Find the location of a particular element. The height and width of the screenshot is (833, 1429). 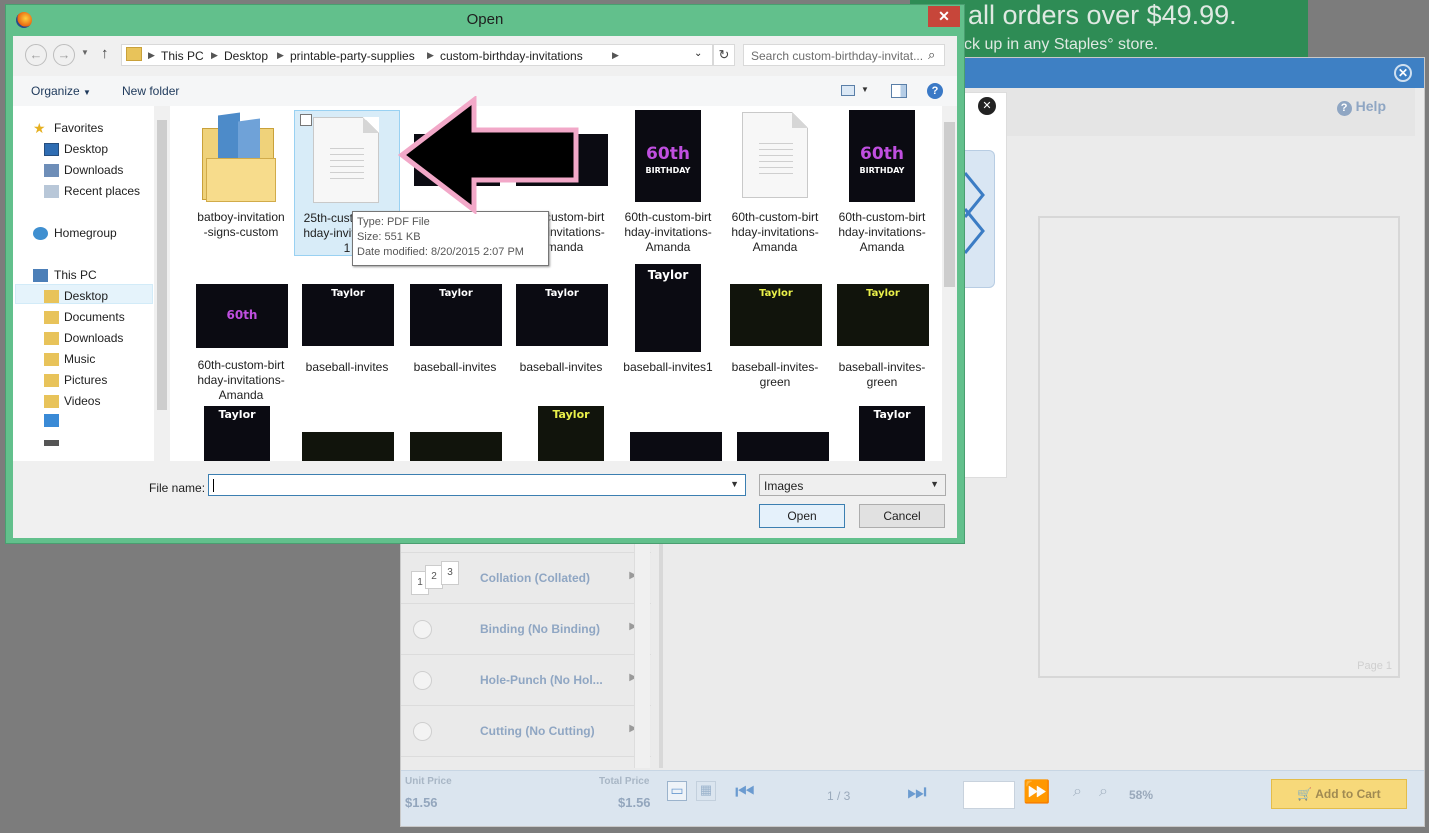

nav-fav-desktop: Desktop is located at coordinates (86, 149).